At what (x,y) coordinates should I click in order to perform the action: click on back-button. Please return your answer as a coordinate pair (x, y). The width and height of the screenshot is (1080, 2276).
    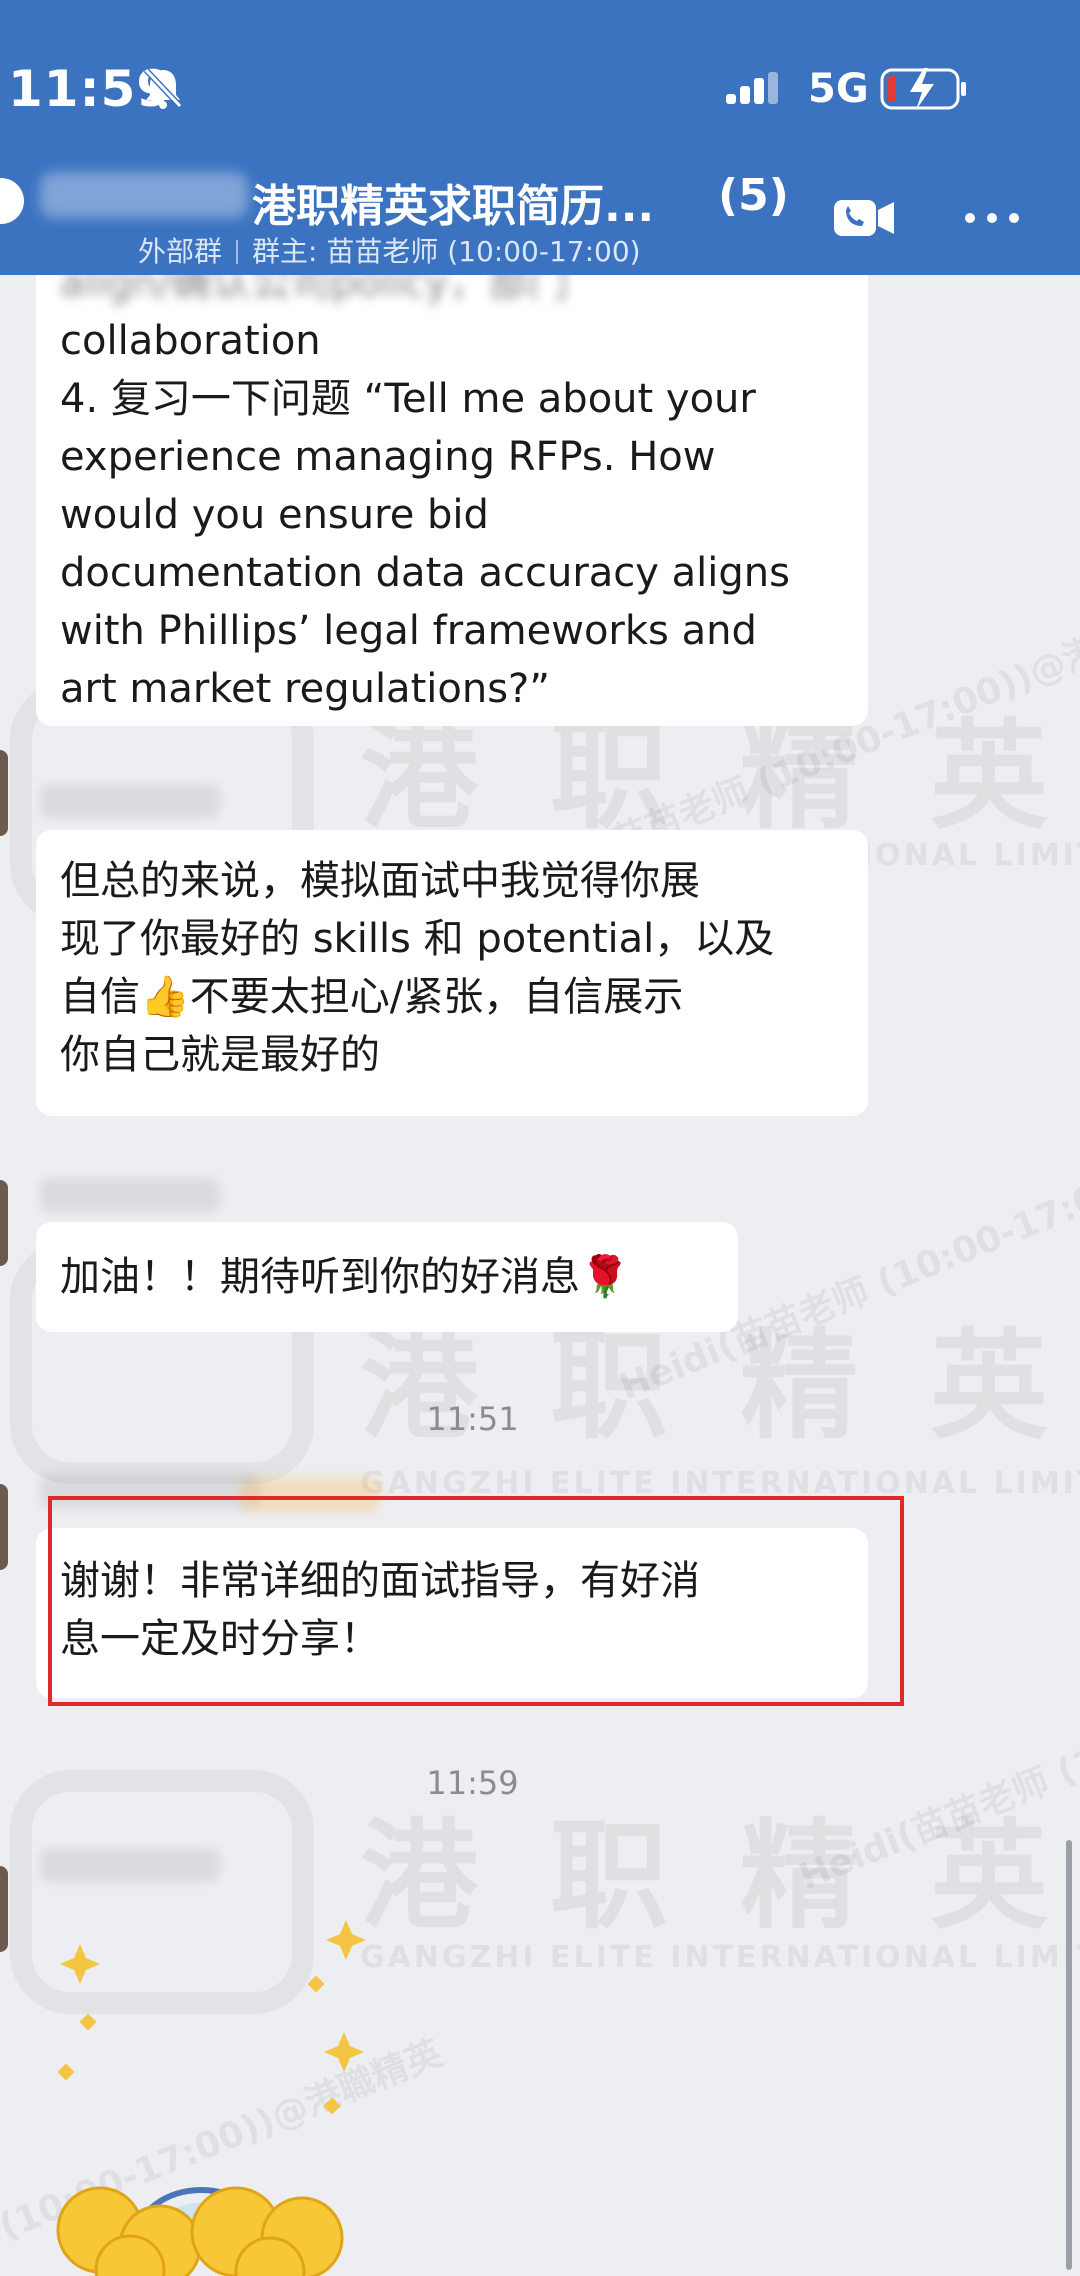
    Looking at the image, I should click on (12, 201).